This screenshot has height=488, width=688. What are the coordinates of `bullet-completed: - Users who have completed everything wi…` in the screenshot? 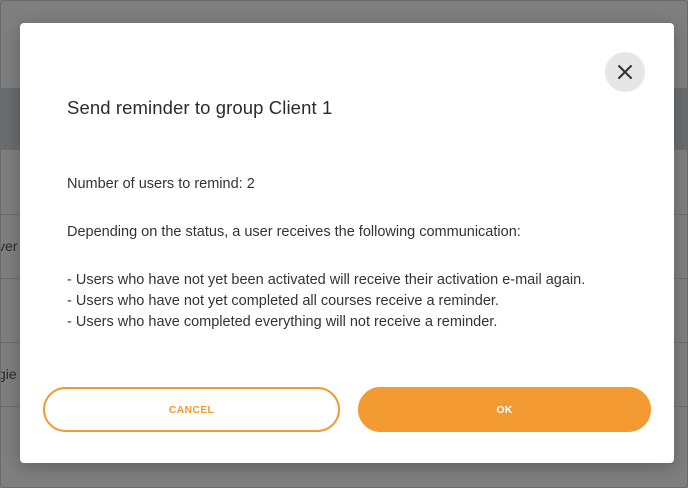 It's located at (282, 322).